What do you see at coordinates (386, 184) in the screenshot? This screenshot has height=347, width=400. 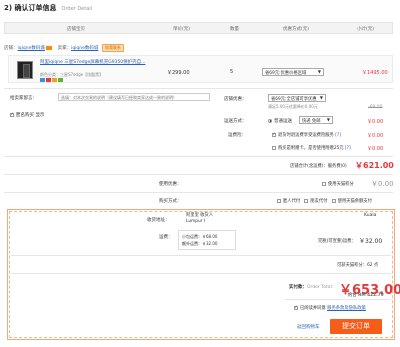 I see `coupon-amount-value: 0.00` at bounding box center [386, 184].